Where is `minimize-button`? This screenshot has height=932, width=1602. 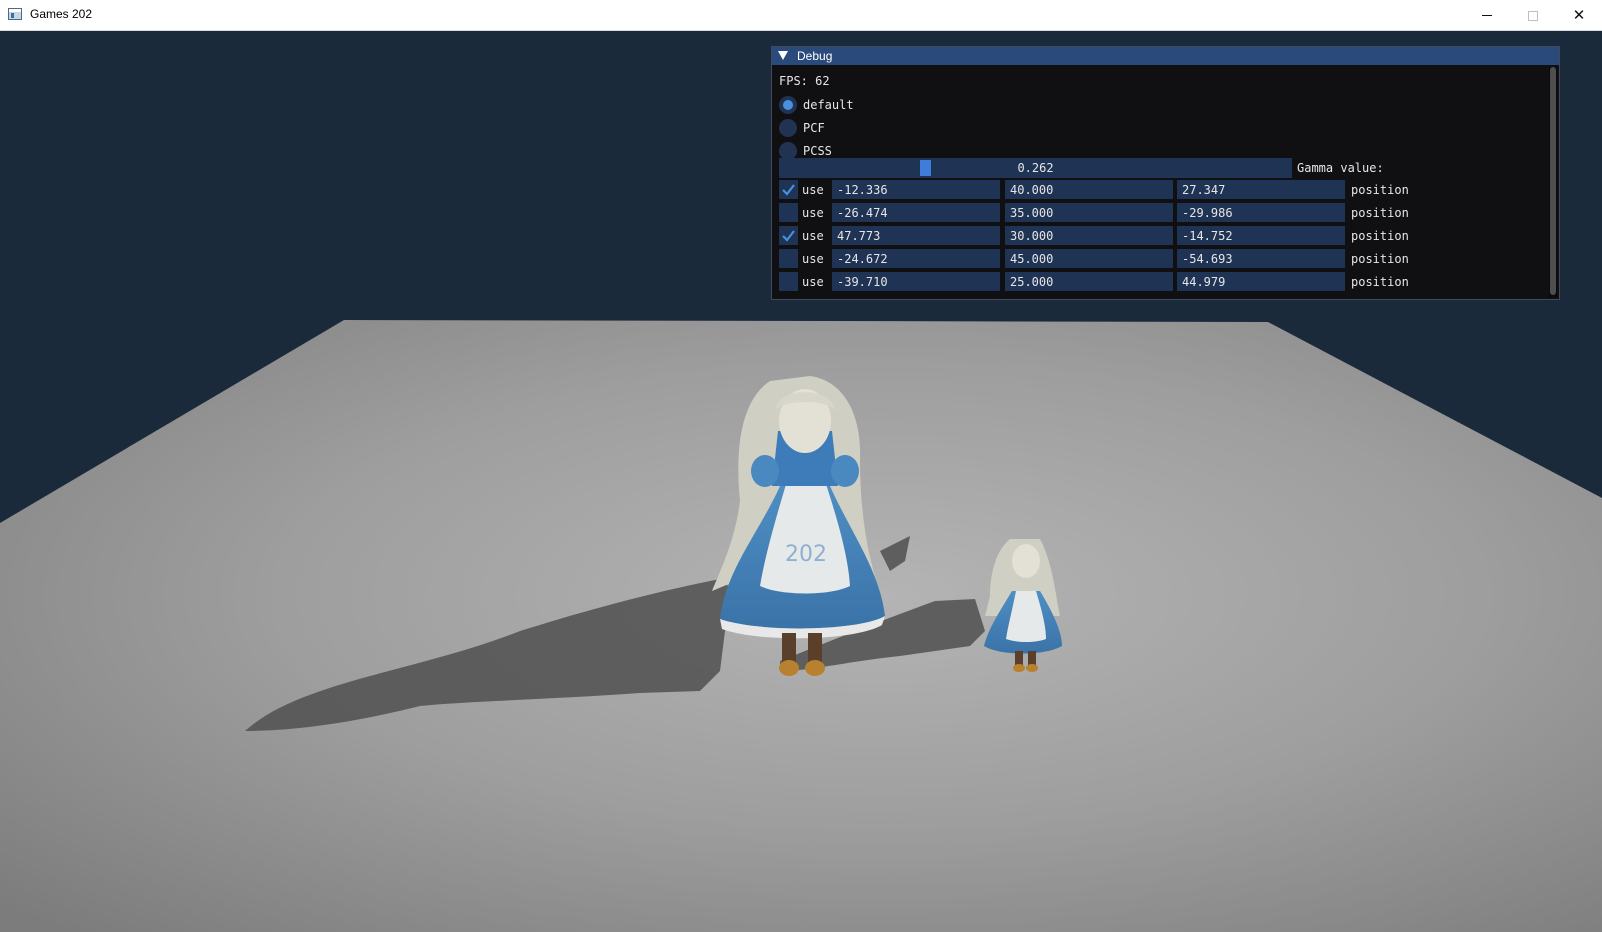
minimize-button is located at coordinates (1487, 15).